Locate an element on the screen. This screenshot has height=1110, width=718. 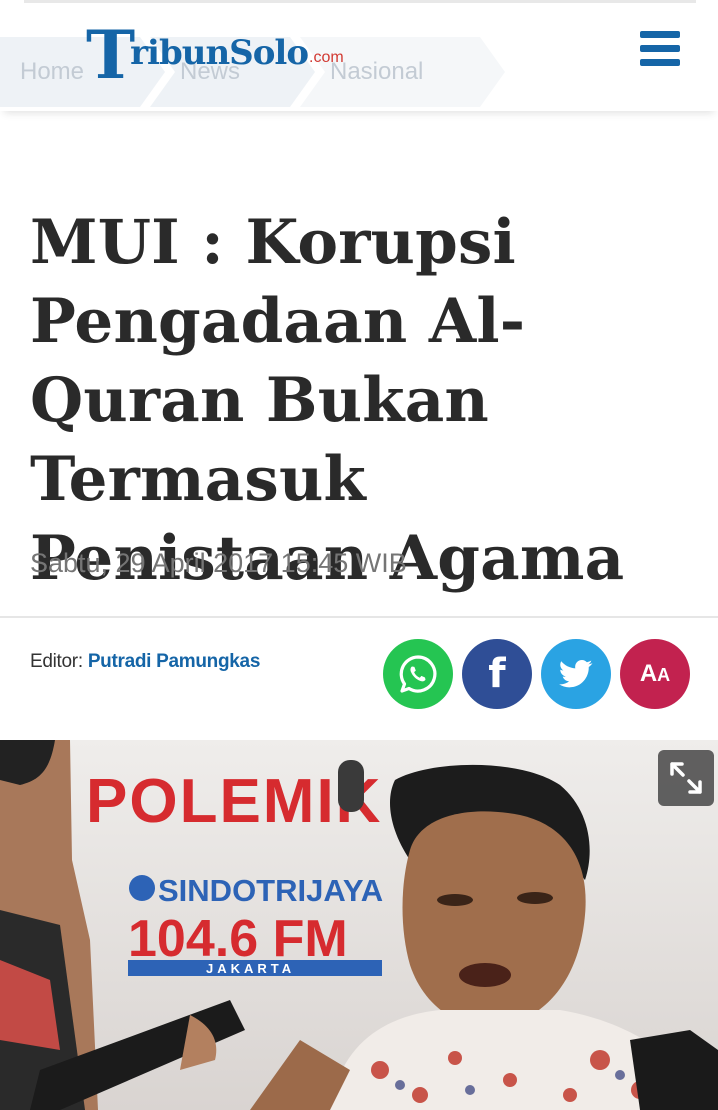
share-twitter-button is located at coordinates (576, 674).